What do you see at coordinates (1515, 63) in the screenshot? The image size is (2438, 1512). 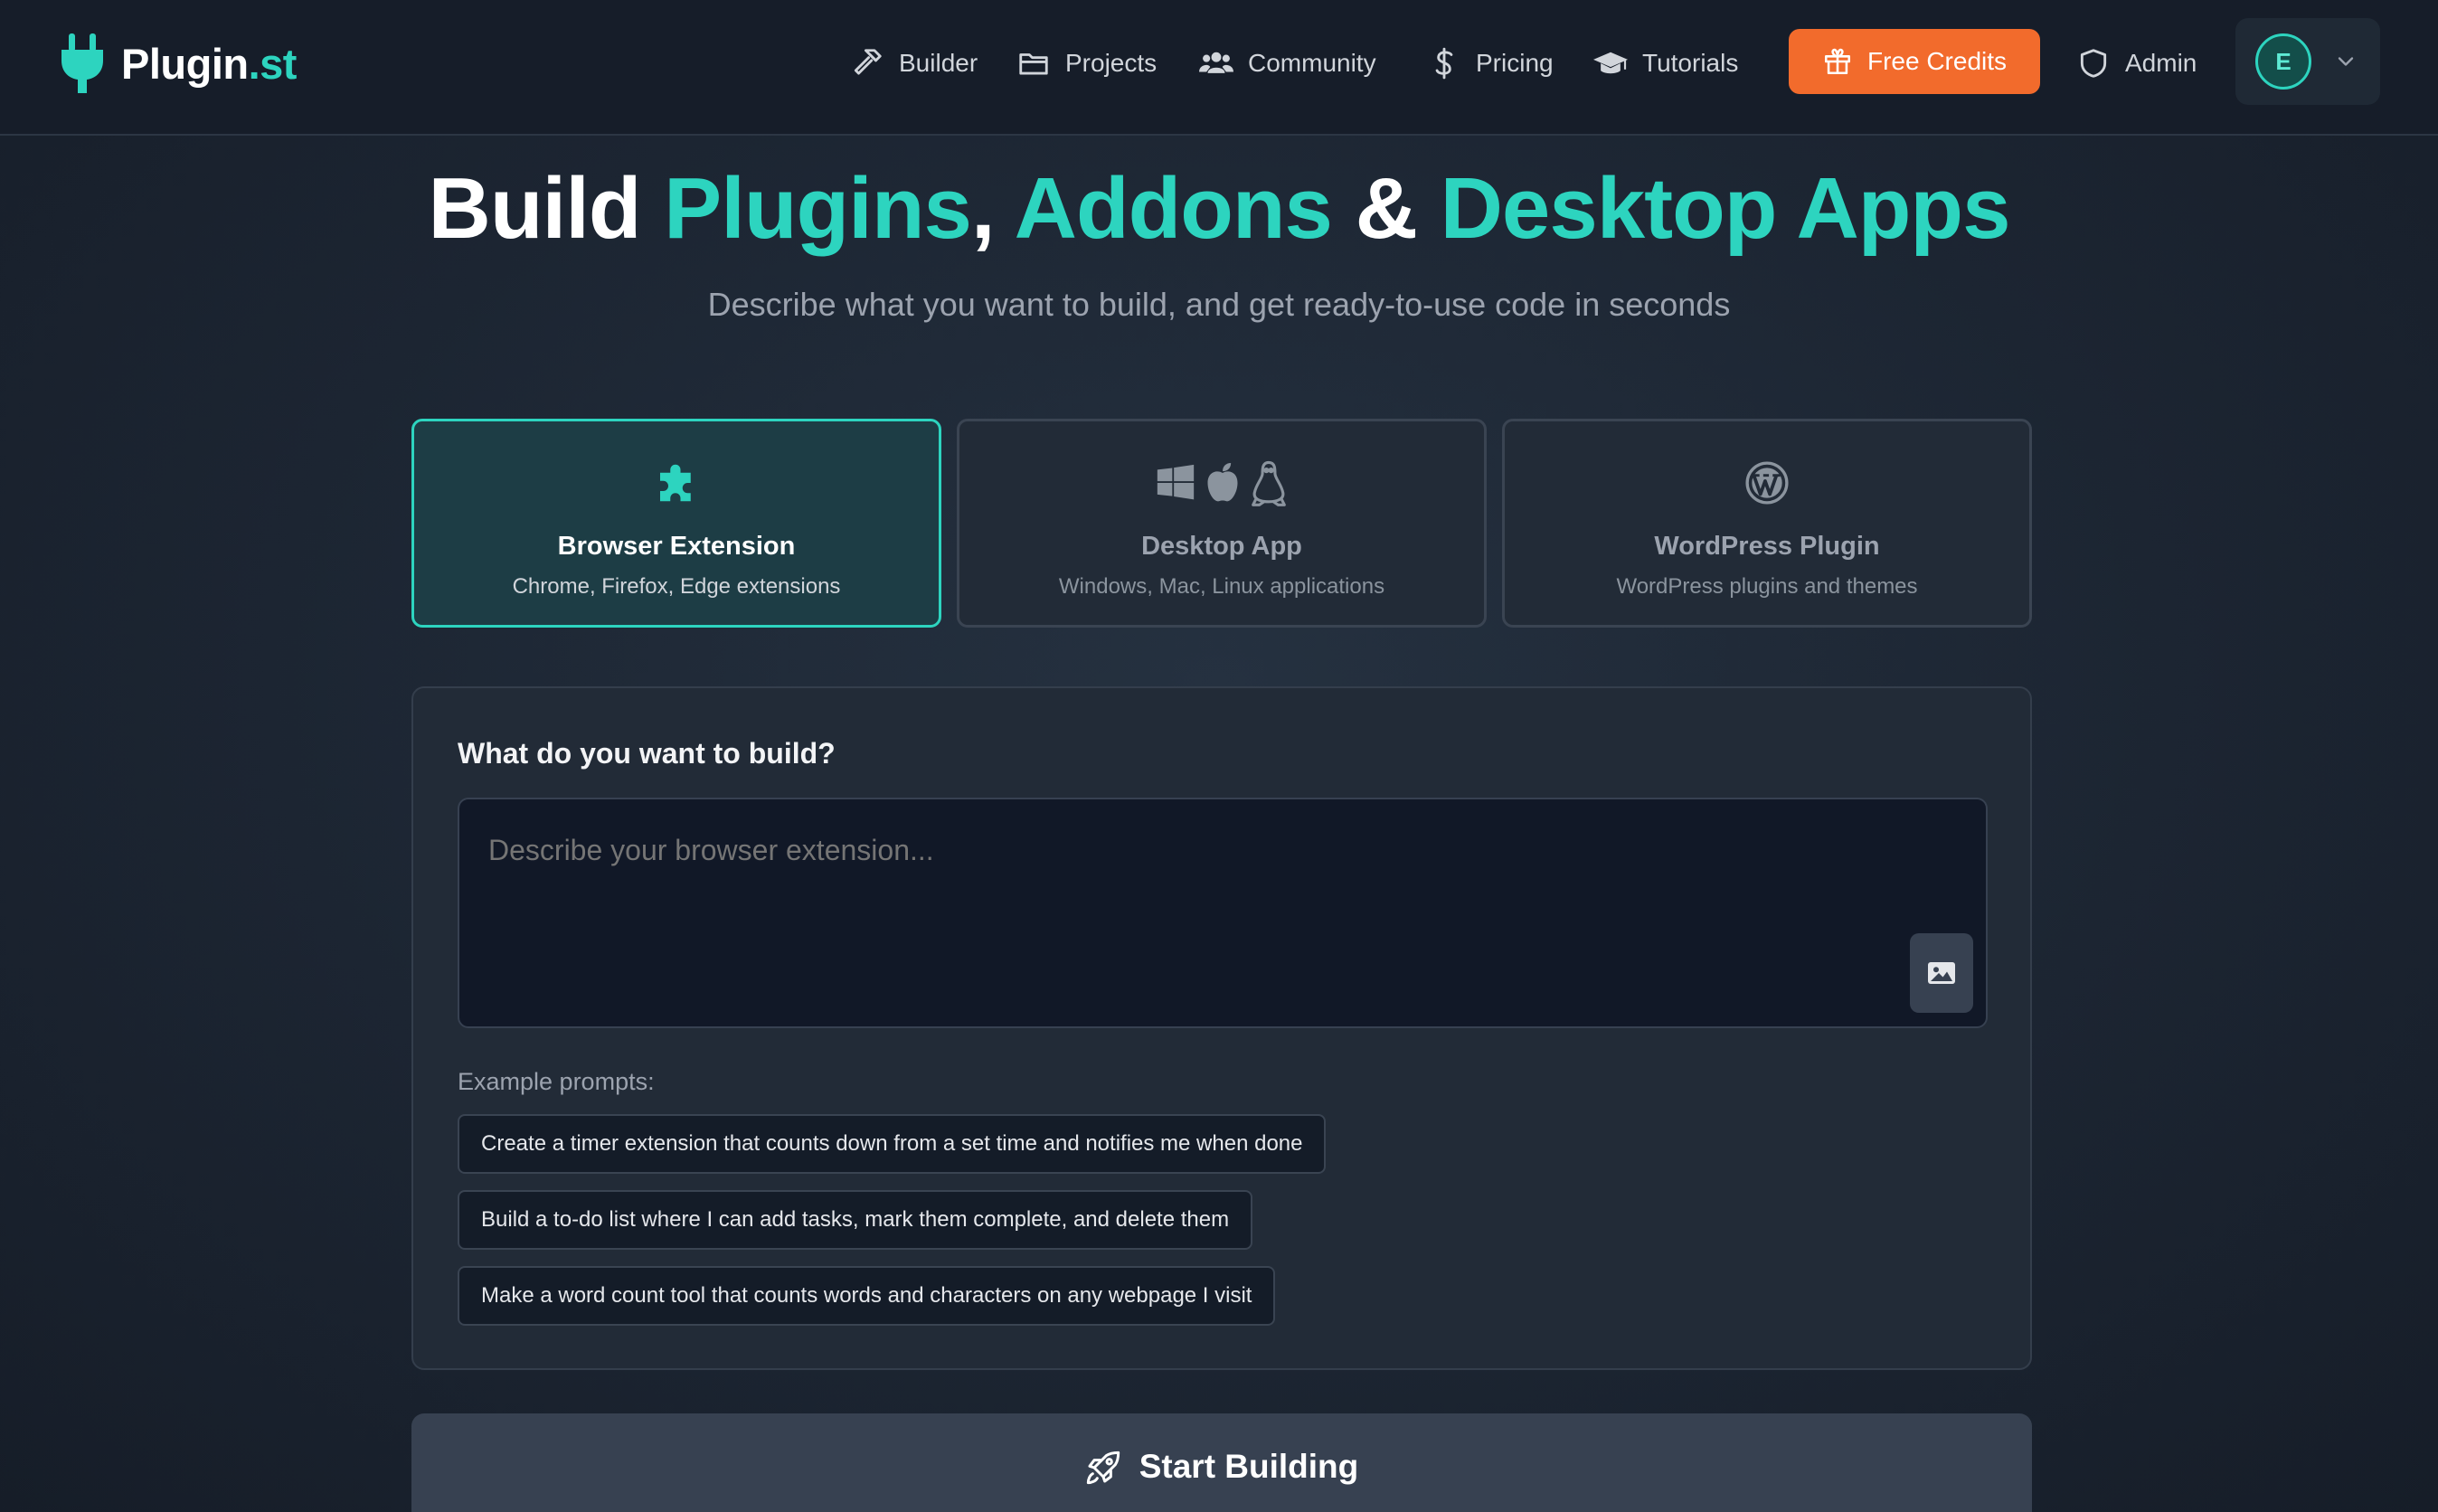 I see `nav-pricing-label: Pricing` at bounding box center [1515, 63].